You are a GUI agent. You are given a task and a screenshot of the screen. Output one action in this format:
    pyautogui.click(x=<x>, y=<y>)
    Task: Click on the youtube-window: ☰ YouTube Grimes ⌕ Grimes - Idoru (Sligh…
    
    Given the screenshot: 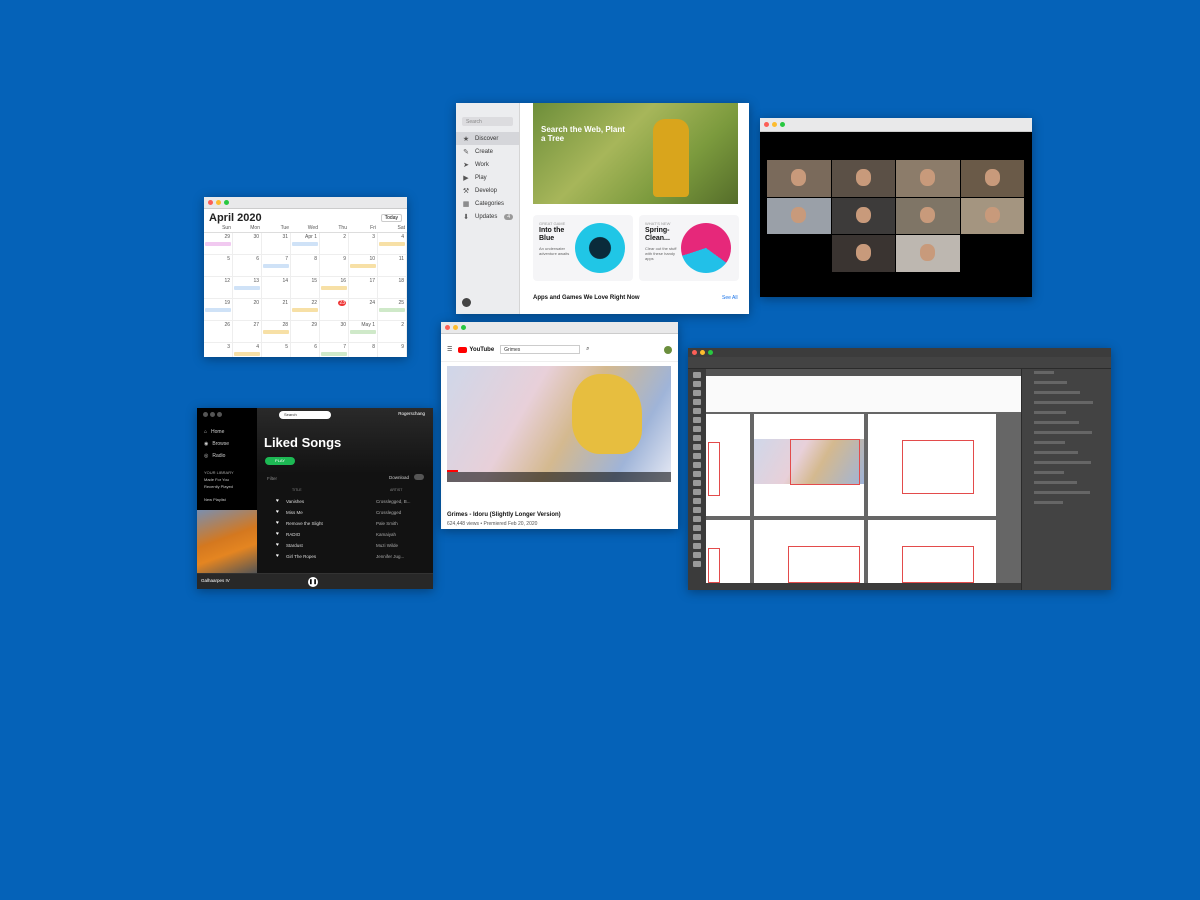 What is the action you would take?
    pyautogui.click(x=559, y=425)
    